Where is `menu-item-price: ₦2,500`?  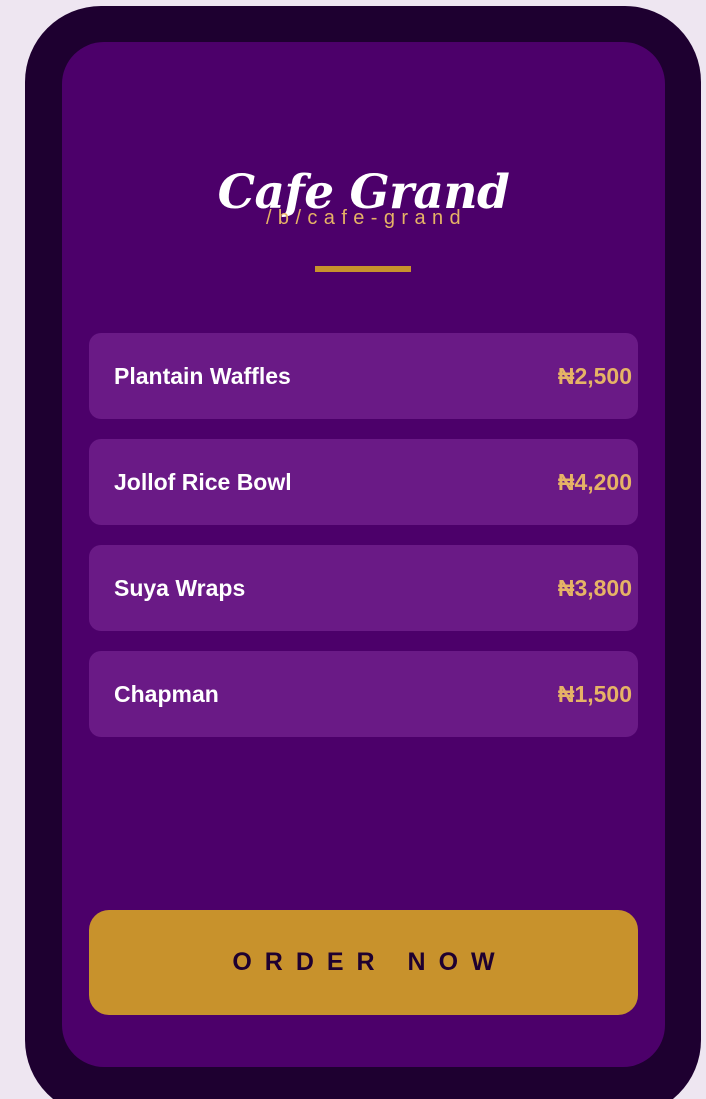
menu-item-price: ₦2,500 is located at coordinates (594, 376).